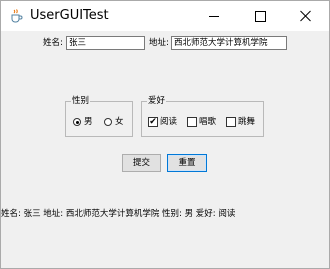 The image size is (330, 269). What do you see at coordinates (141, 163) in the screenshot?
I see `submit-button: 提交` at bounding box center [141, 163].